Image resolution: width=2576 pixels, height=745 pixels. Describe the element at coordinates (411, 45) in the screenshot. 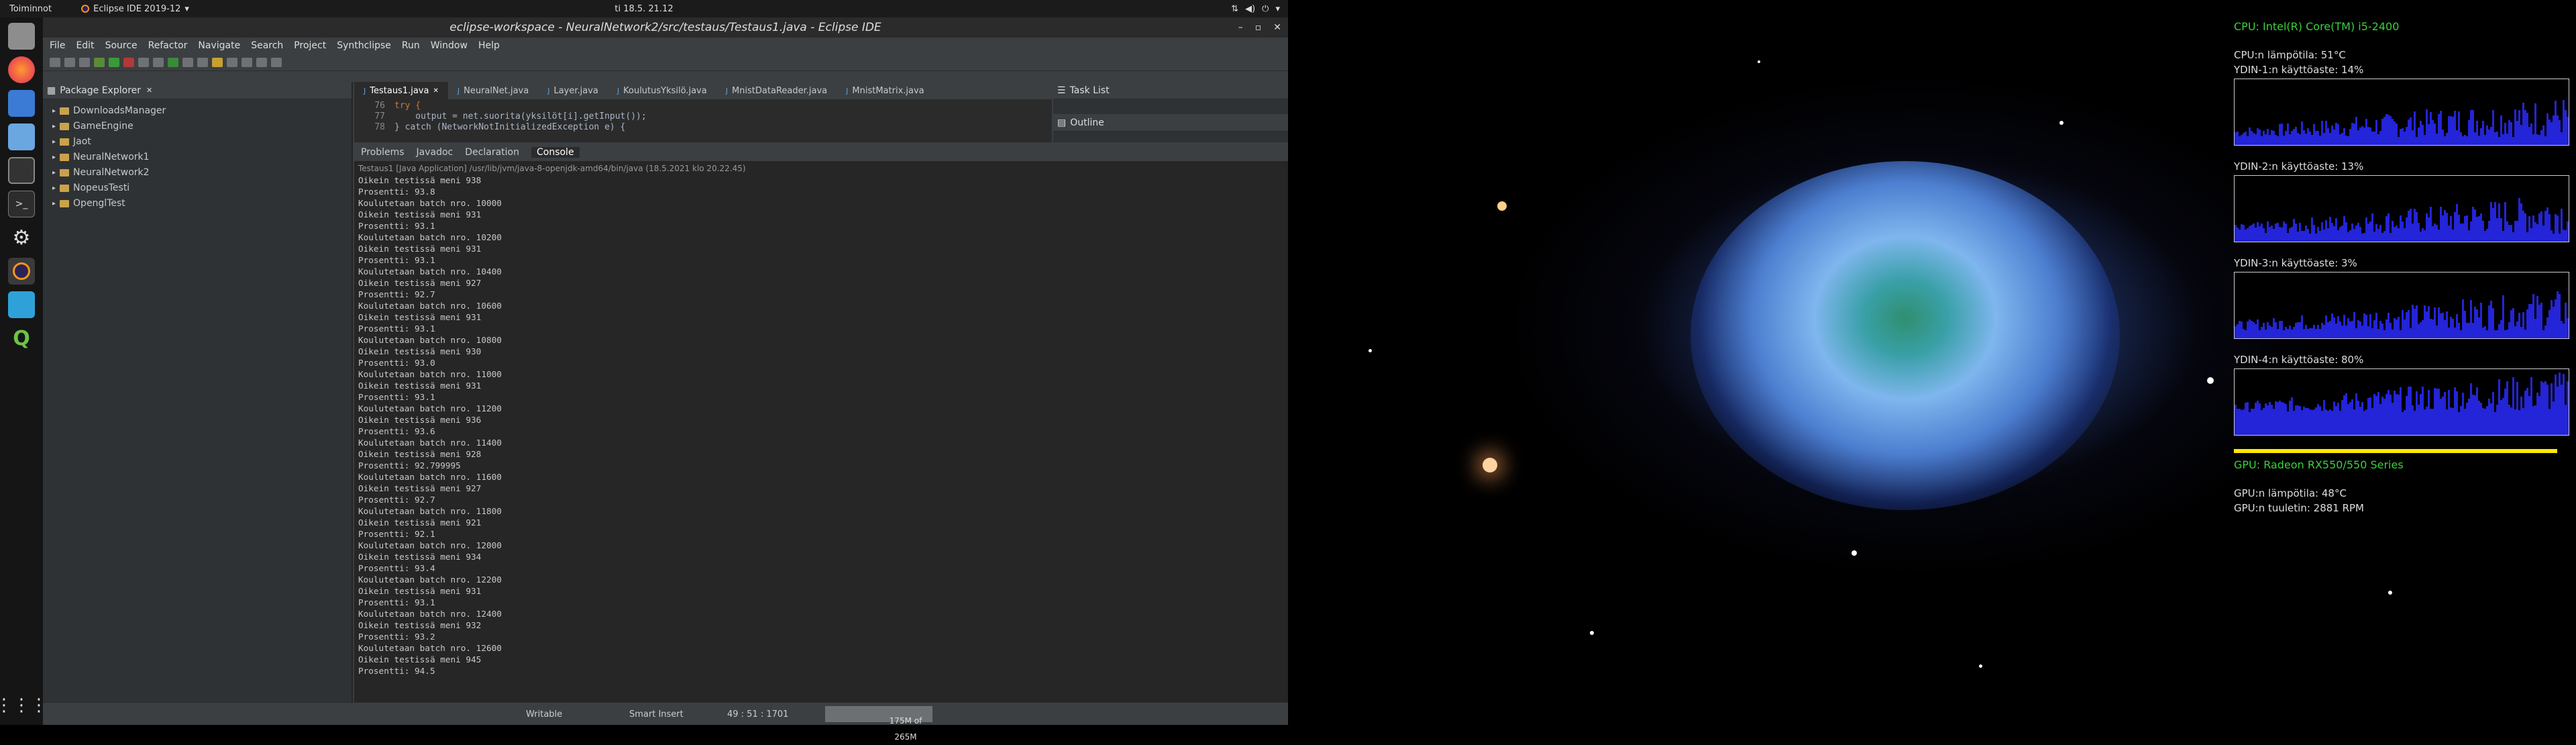

I see `menu-run: Run` at that location.